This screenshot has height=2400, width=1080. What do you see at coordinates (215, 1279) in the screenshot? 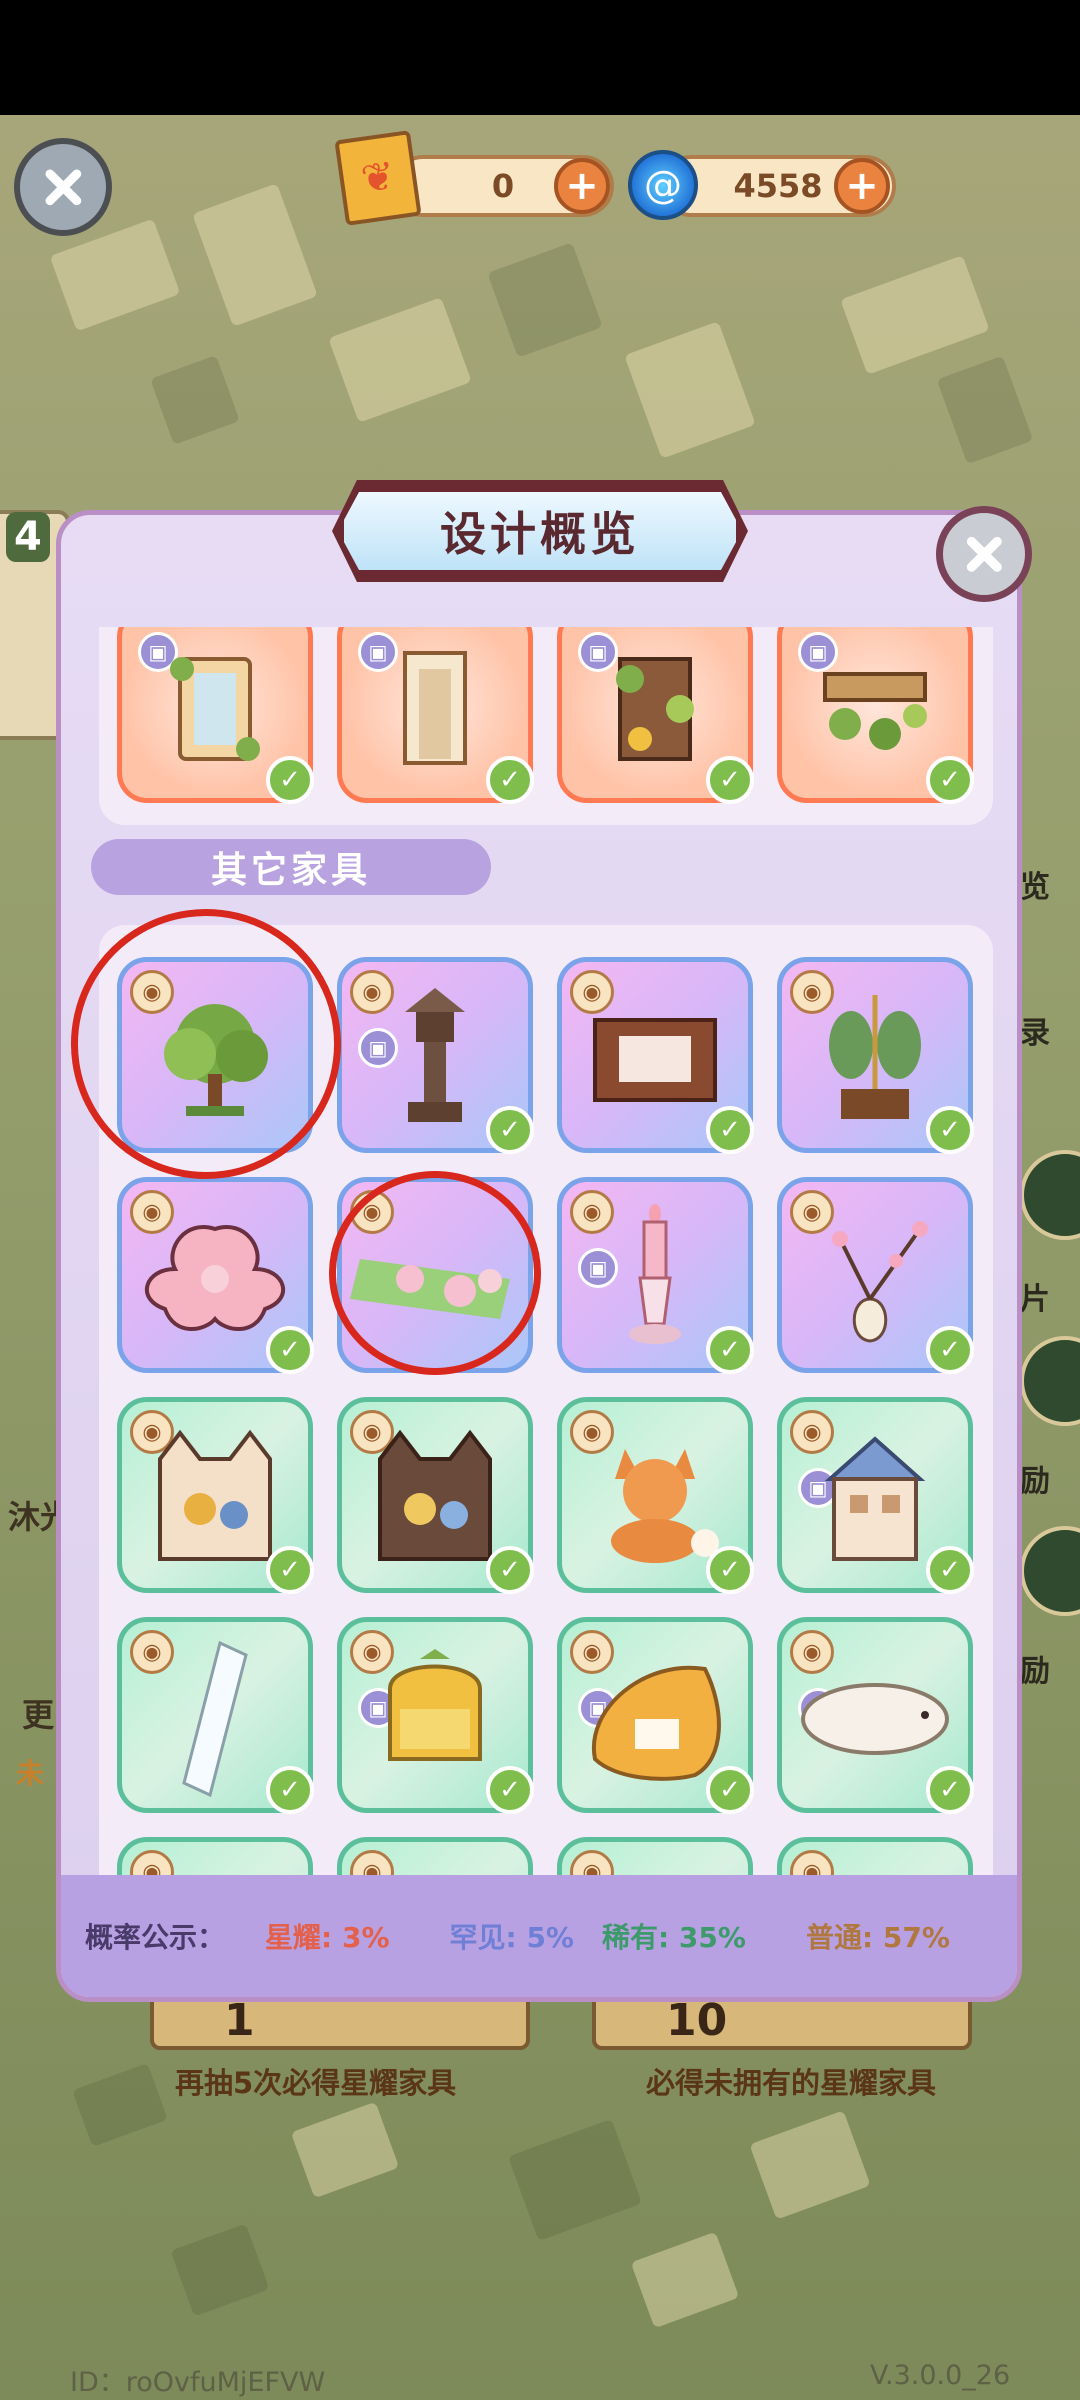
I see `sakura-rug-art` at bounding box center [215, 1279].